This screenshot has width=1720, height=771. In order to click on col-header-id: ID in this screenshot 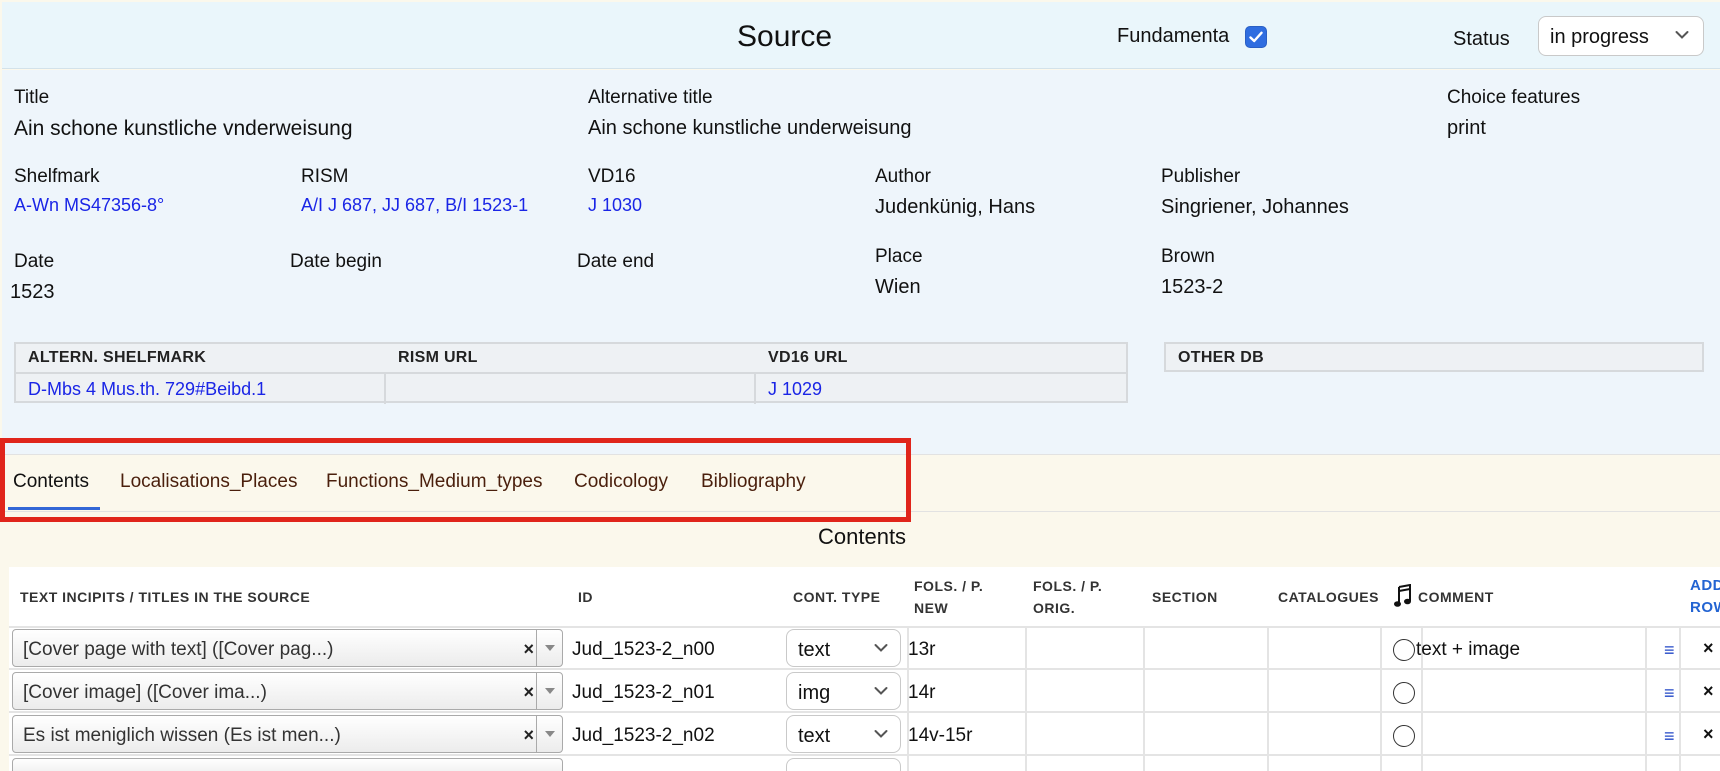, I will do `click(585, 597)`.